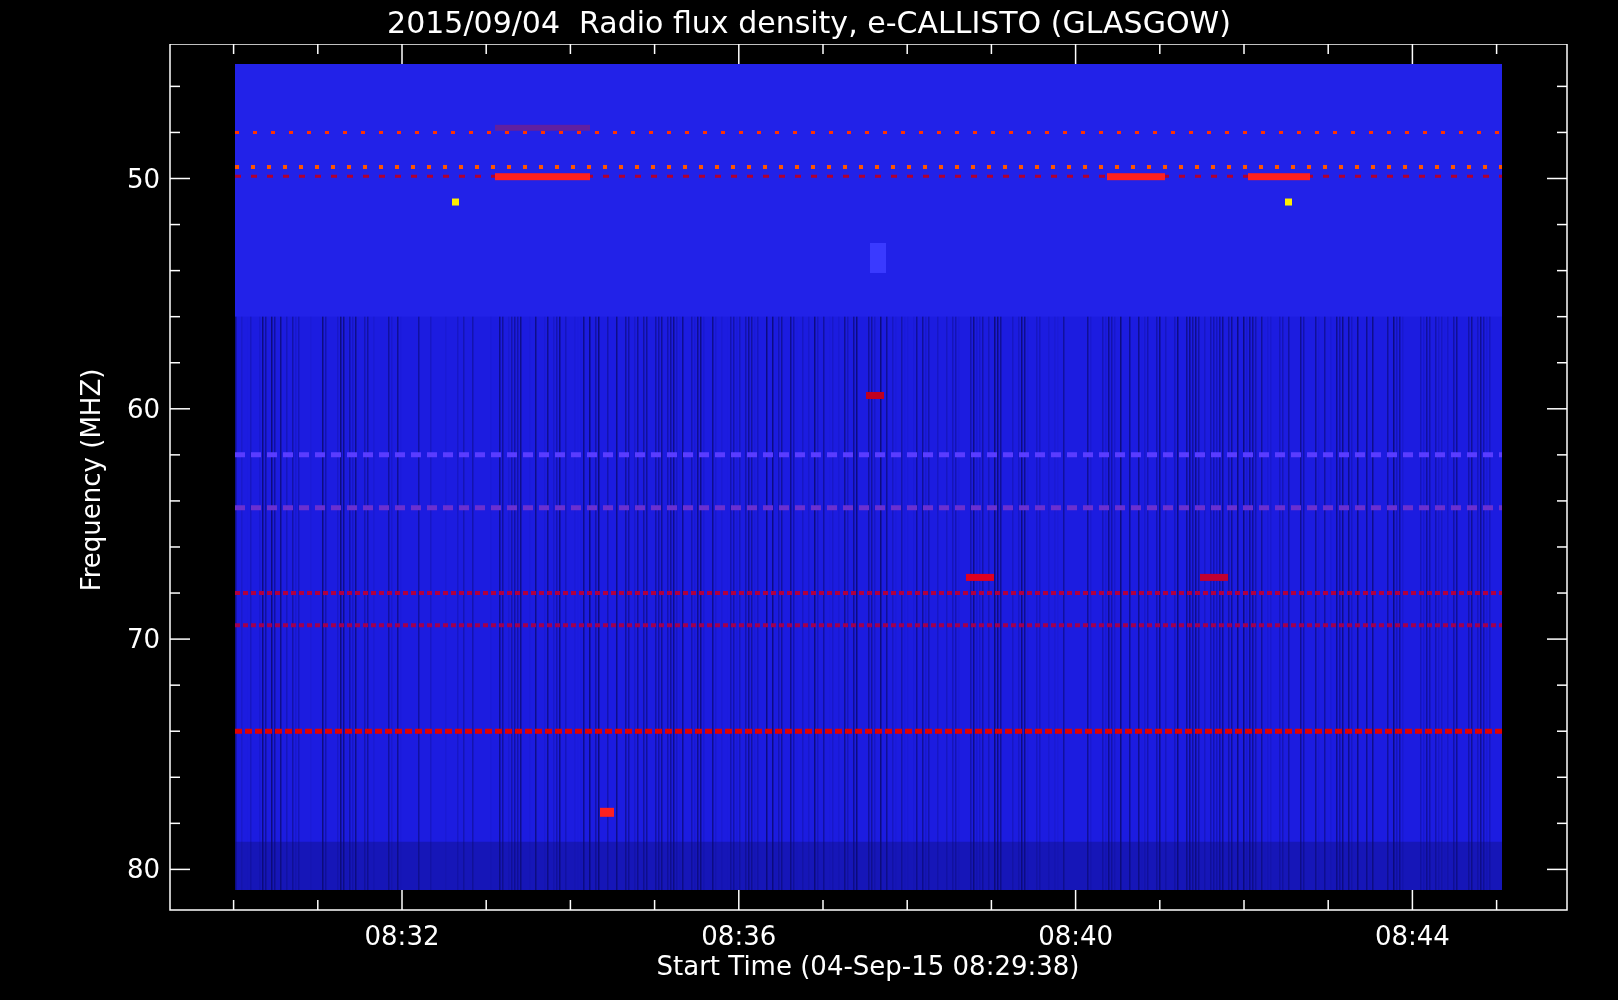  What do you see at coordinates (402, 936) in the screenshot?
I see `x-tick-label: 08:32` at bounding box center [402, 936].